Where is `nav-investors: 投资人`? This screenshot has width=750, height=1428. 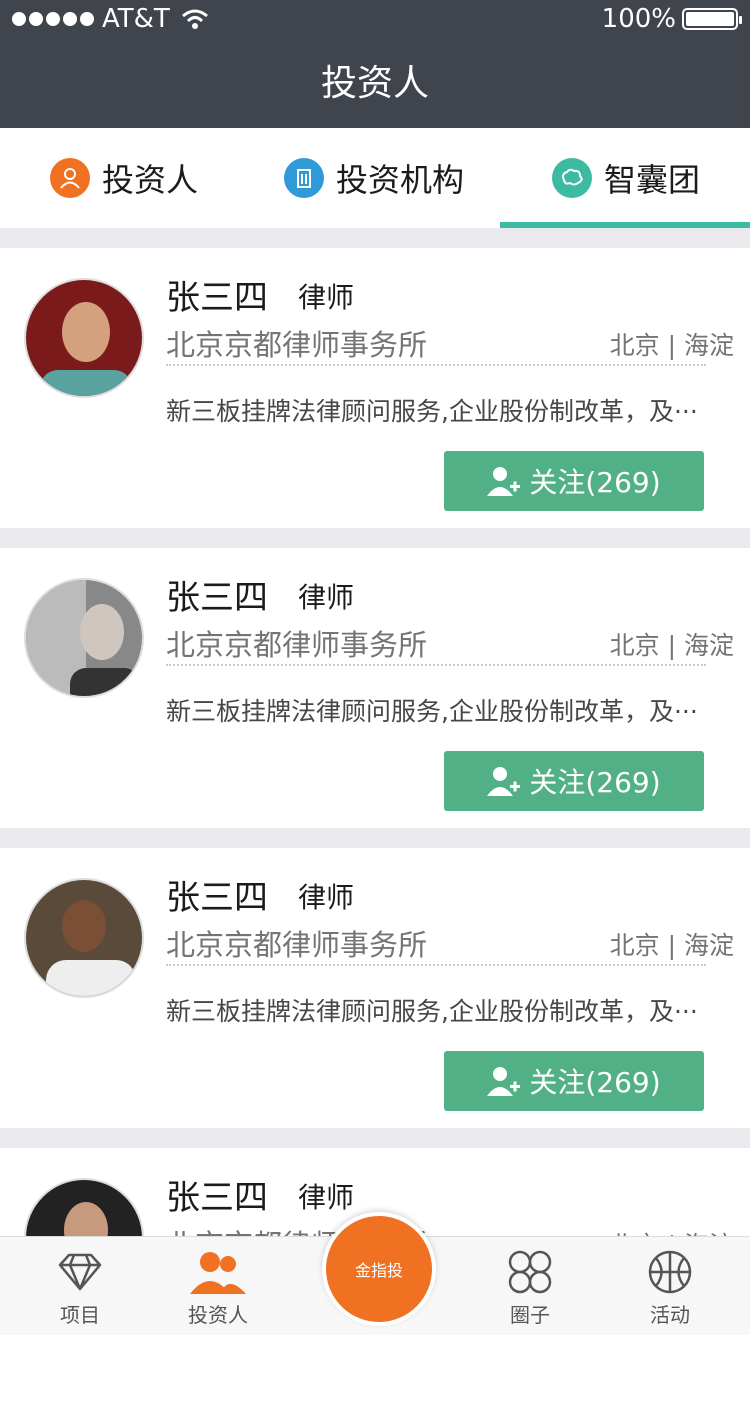
nav-investors: 投资人 is located at coordinates (218, 1286).